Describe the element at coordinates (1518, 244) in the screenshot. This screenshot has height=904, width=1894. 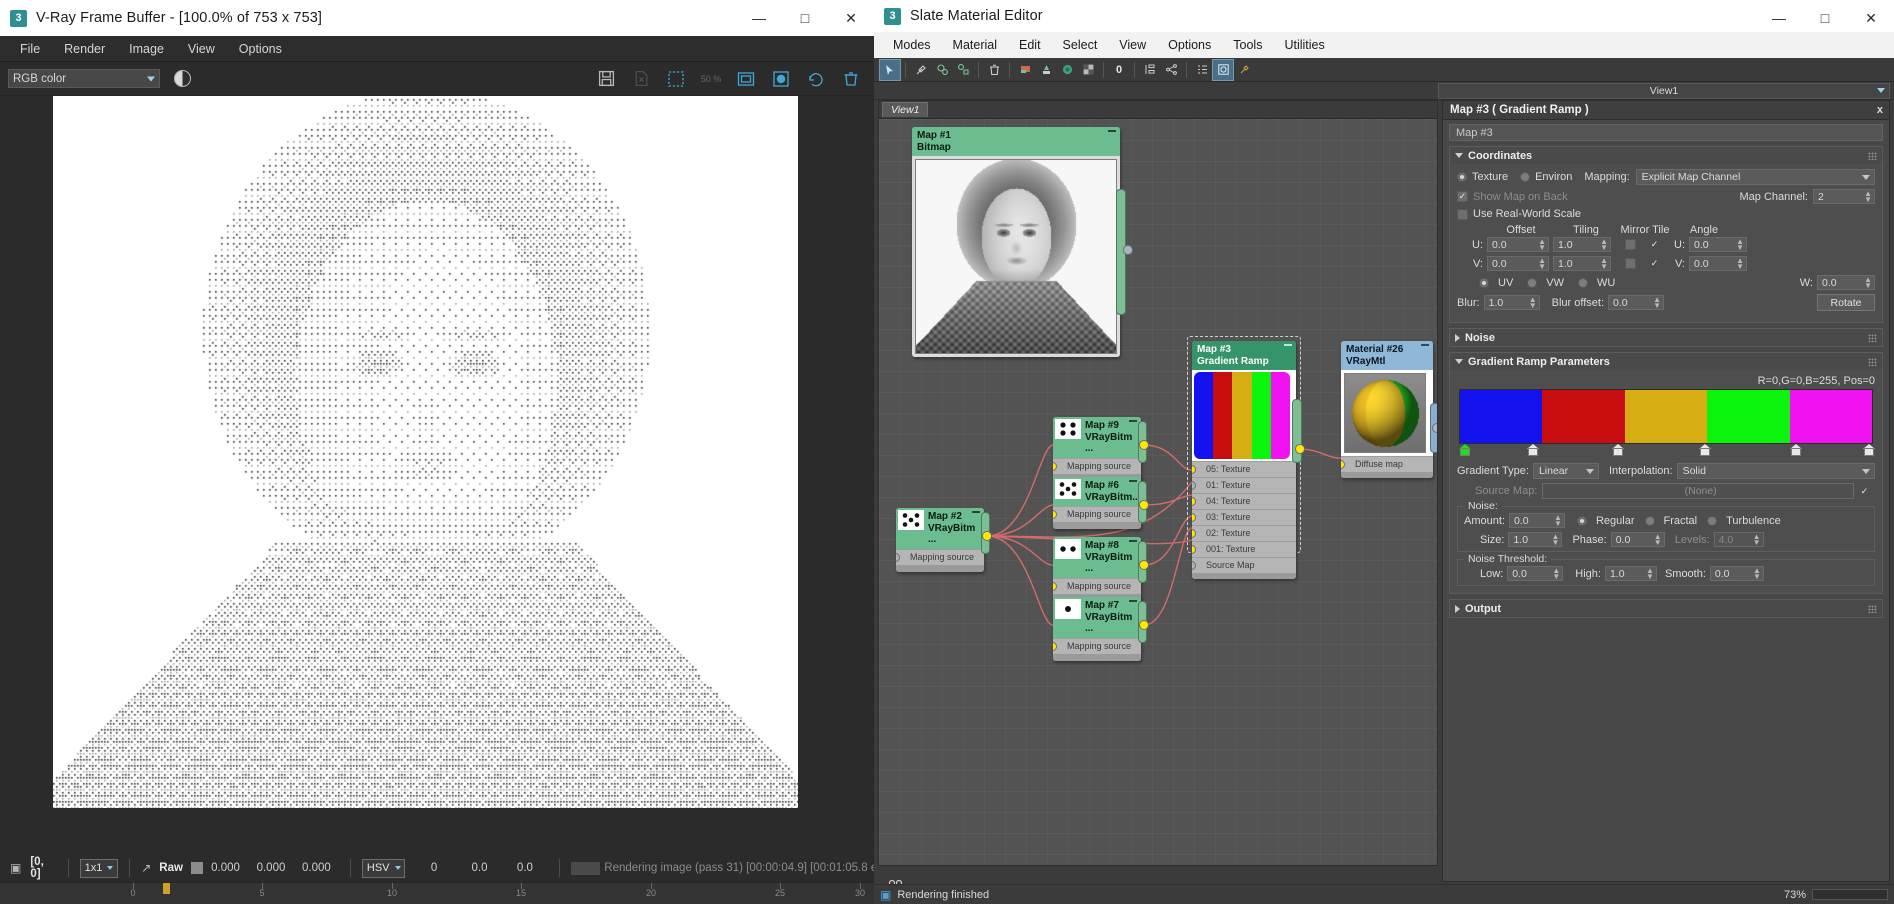
I see `offset-u-spinner: 0.0 ▲ ▼` at that location.